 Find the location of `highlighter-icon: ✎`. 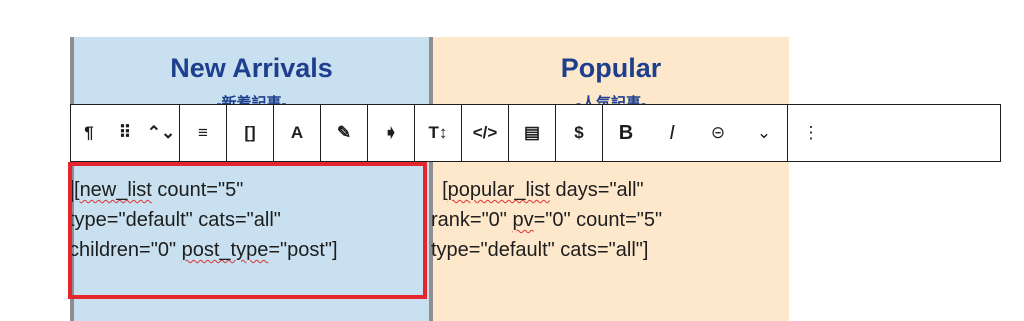

highlighter-icon: ✎ is located at coordinates (344, 133).